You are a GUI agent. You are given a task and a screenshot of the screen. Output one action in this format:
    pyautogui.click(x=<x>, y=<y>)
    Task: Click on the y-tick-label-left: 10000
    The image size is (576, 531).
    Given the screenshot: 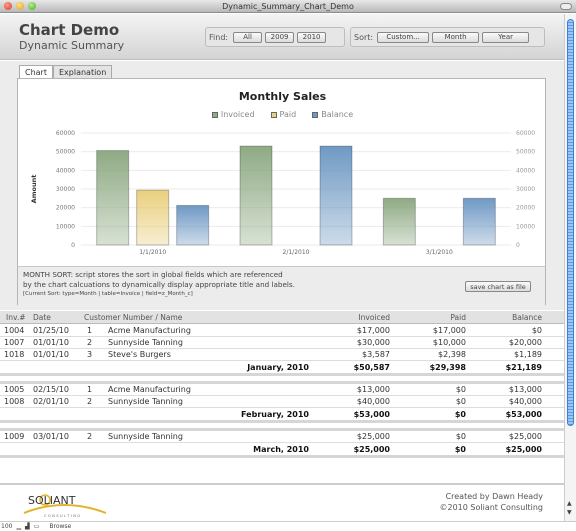 What is the action you would take?
    pyautogui.click(x=65, y=226)
    